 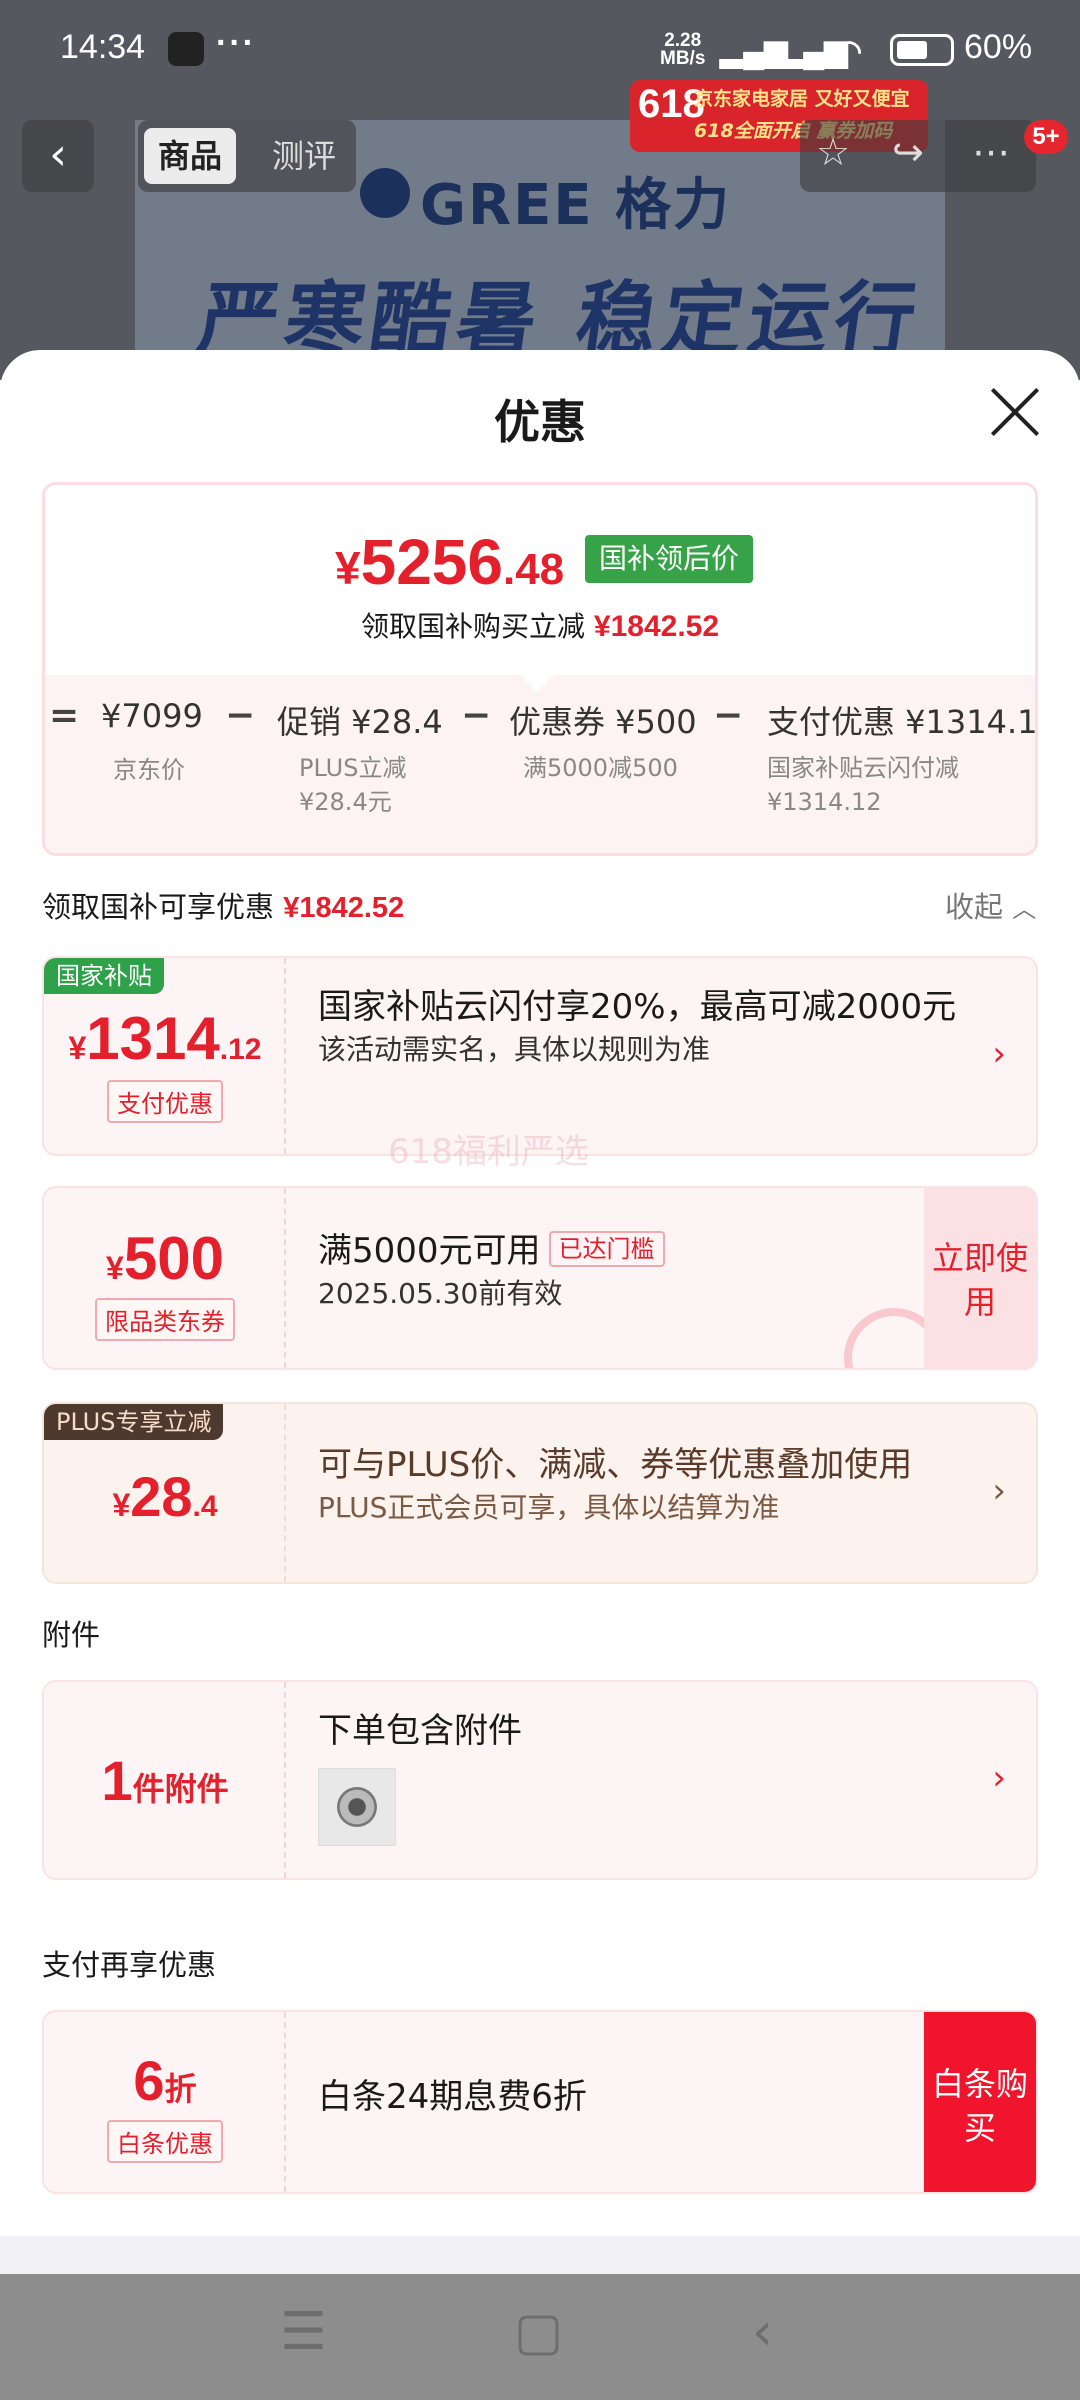 What do you see at coordinates (158, 907) in the screenshot?
I see `section-label: 领取国补可享优惠` at bounding box center [158, 907].